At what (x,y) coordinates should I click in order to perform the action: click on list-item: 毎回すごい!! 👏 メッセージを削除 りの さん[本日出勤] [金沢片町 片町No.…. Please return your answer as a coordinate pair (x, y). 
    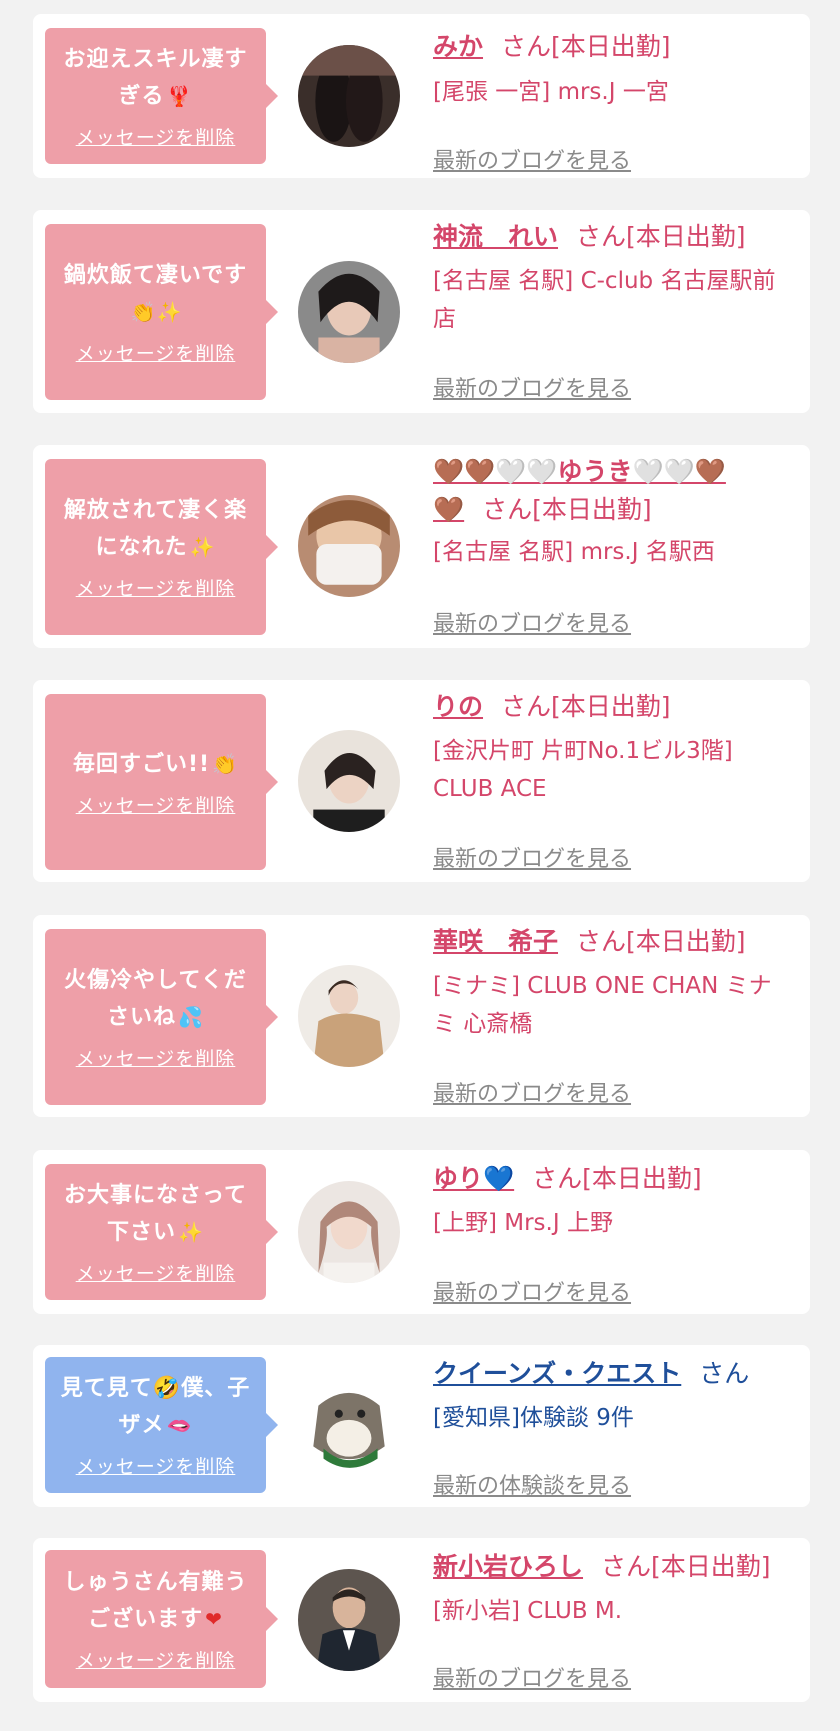
    Looking at the image, I should click on (421, 781).